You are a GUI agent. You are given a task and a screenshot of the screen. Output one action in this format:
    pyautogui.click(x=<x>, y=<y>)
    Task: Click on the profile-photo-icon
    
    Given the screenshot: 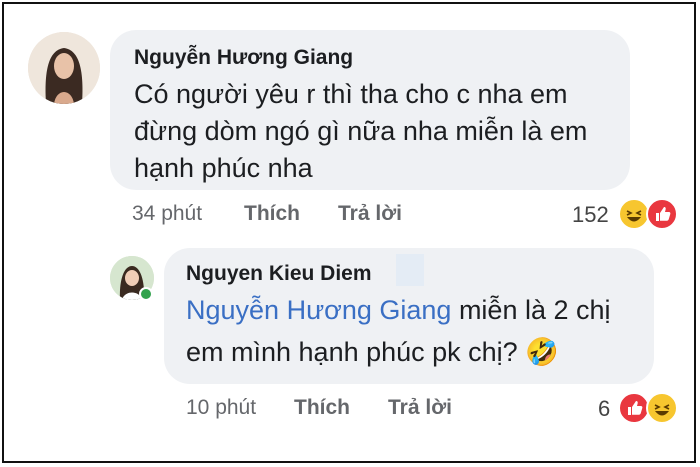 What is the action you would take?
    pyautogui.click(x=64, y=68)
    